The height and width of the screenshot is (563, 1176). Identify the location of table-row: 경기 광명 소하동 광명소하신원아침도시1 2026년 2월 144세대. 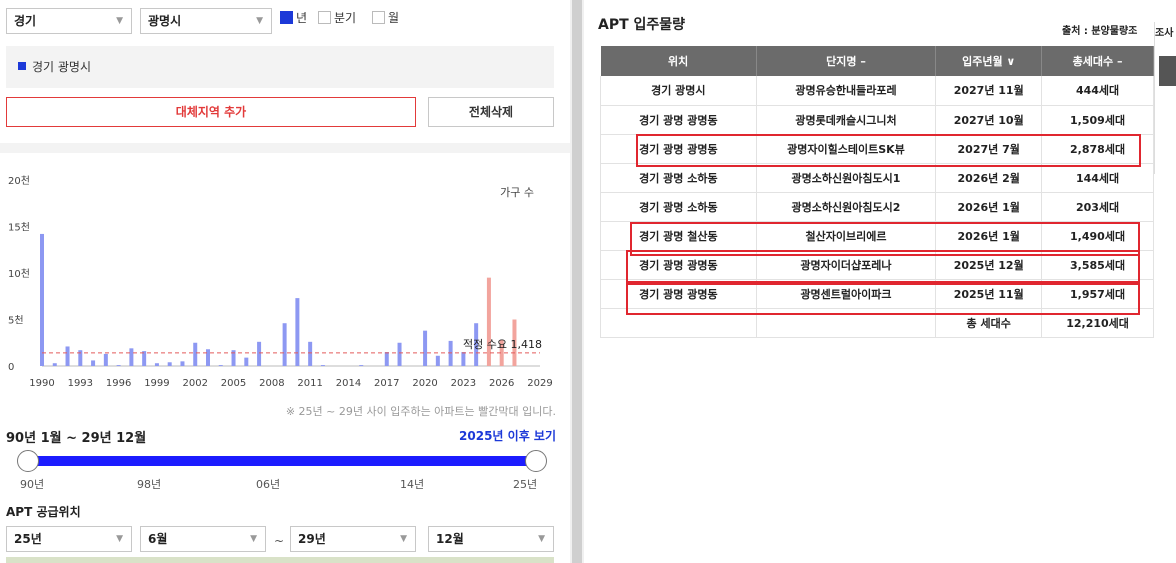
(877, 178).